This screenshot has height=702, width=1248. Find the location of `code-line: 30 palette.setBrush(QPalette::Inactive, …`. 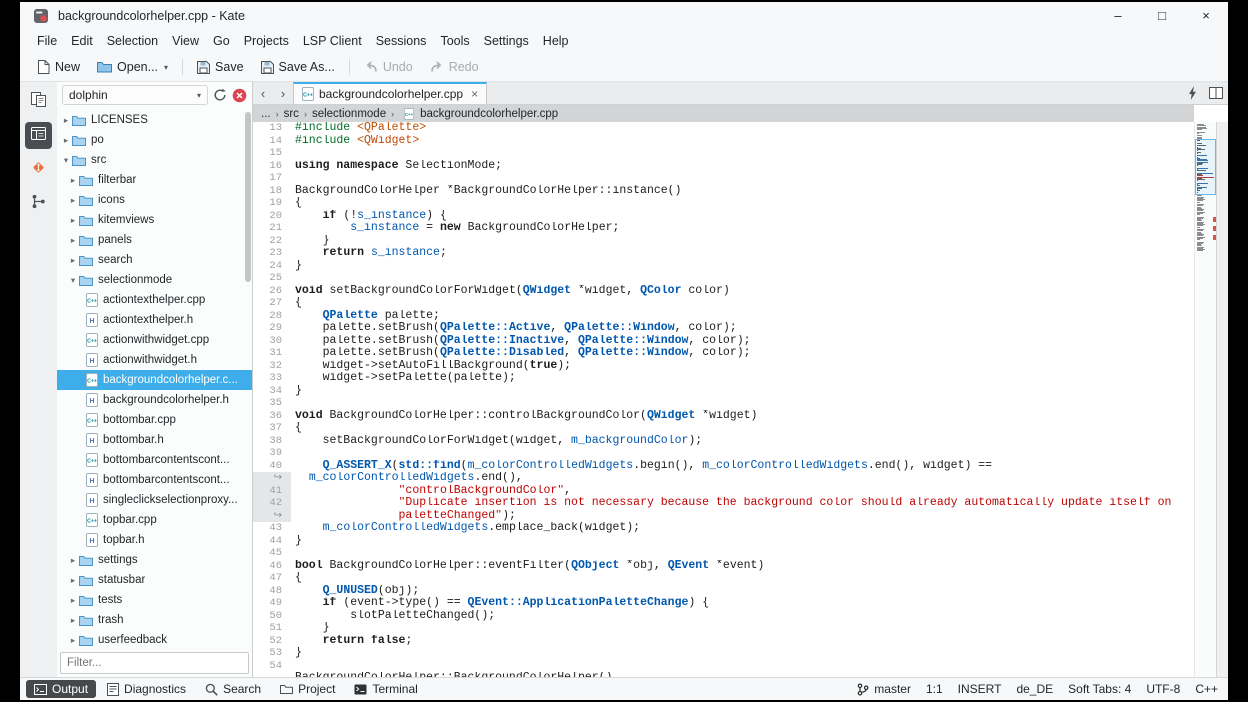

code-line: 30 palette.setBrush(QPalette::Inactive, … is located at coordinates (723, 341).